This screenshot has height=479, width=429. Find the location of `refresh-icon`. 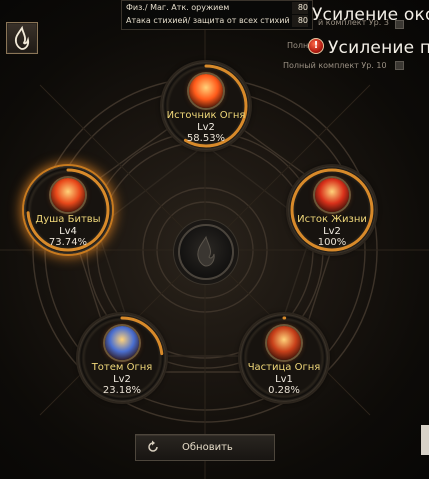

refresh-icon is located at coordinates (153, 446).